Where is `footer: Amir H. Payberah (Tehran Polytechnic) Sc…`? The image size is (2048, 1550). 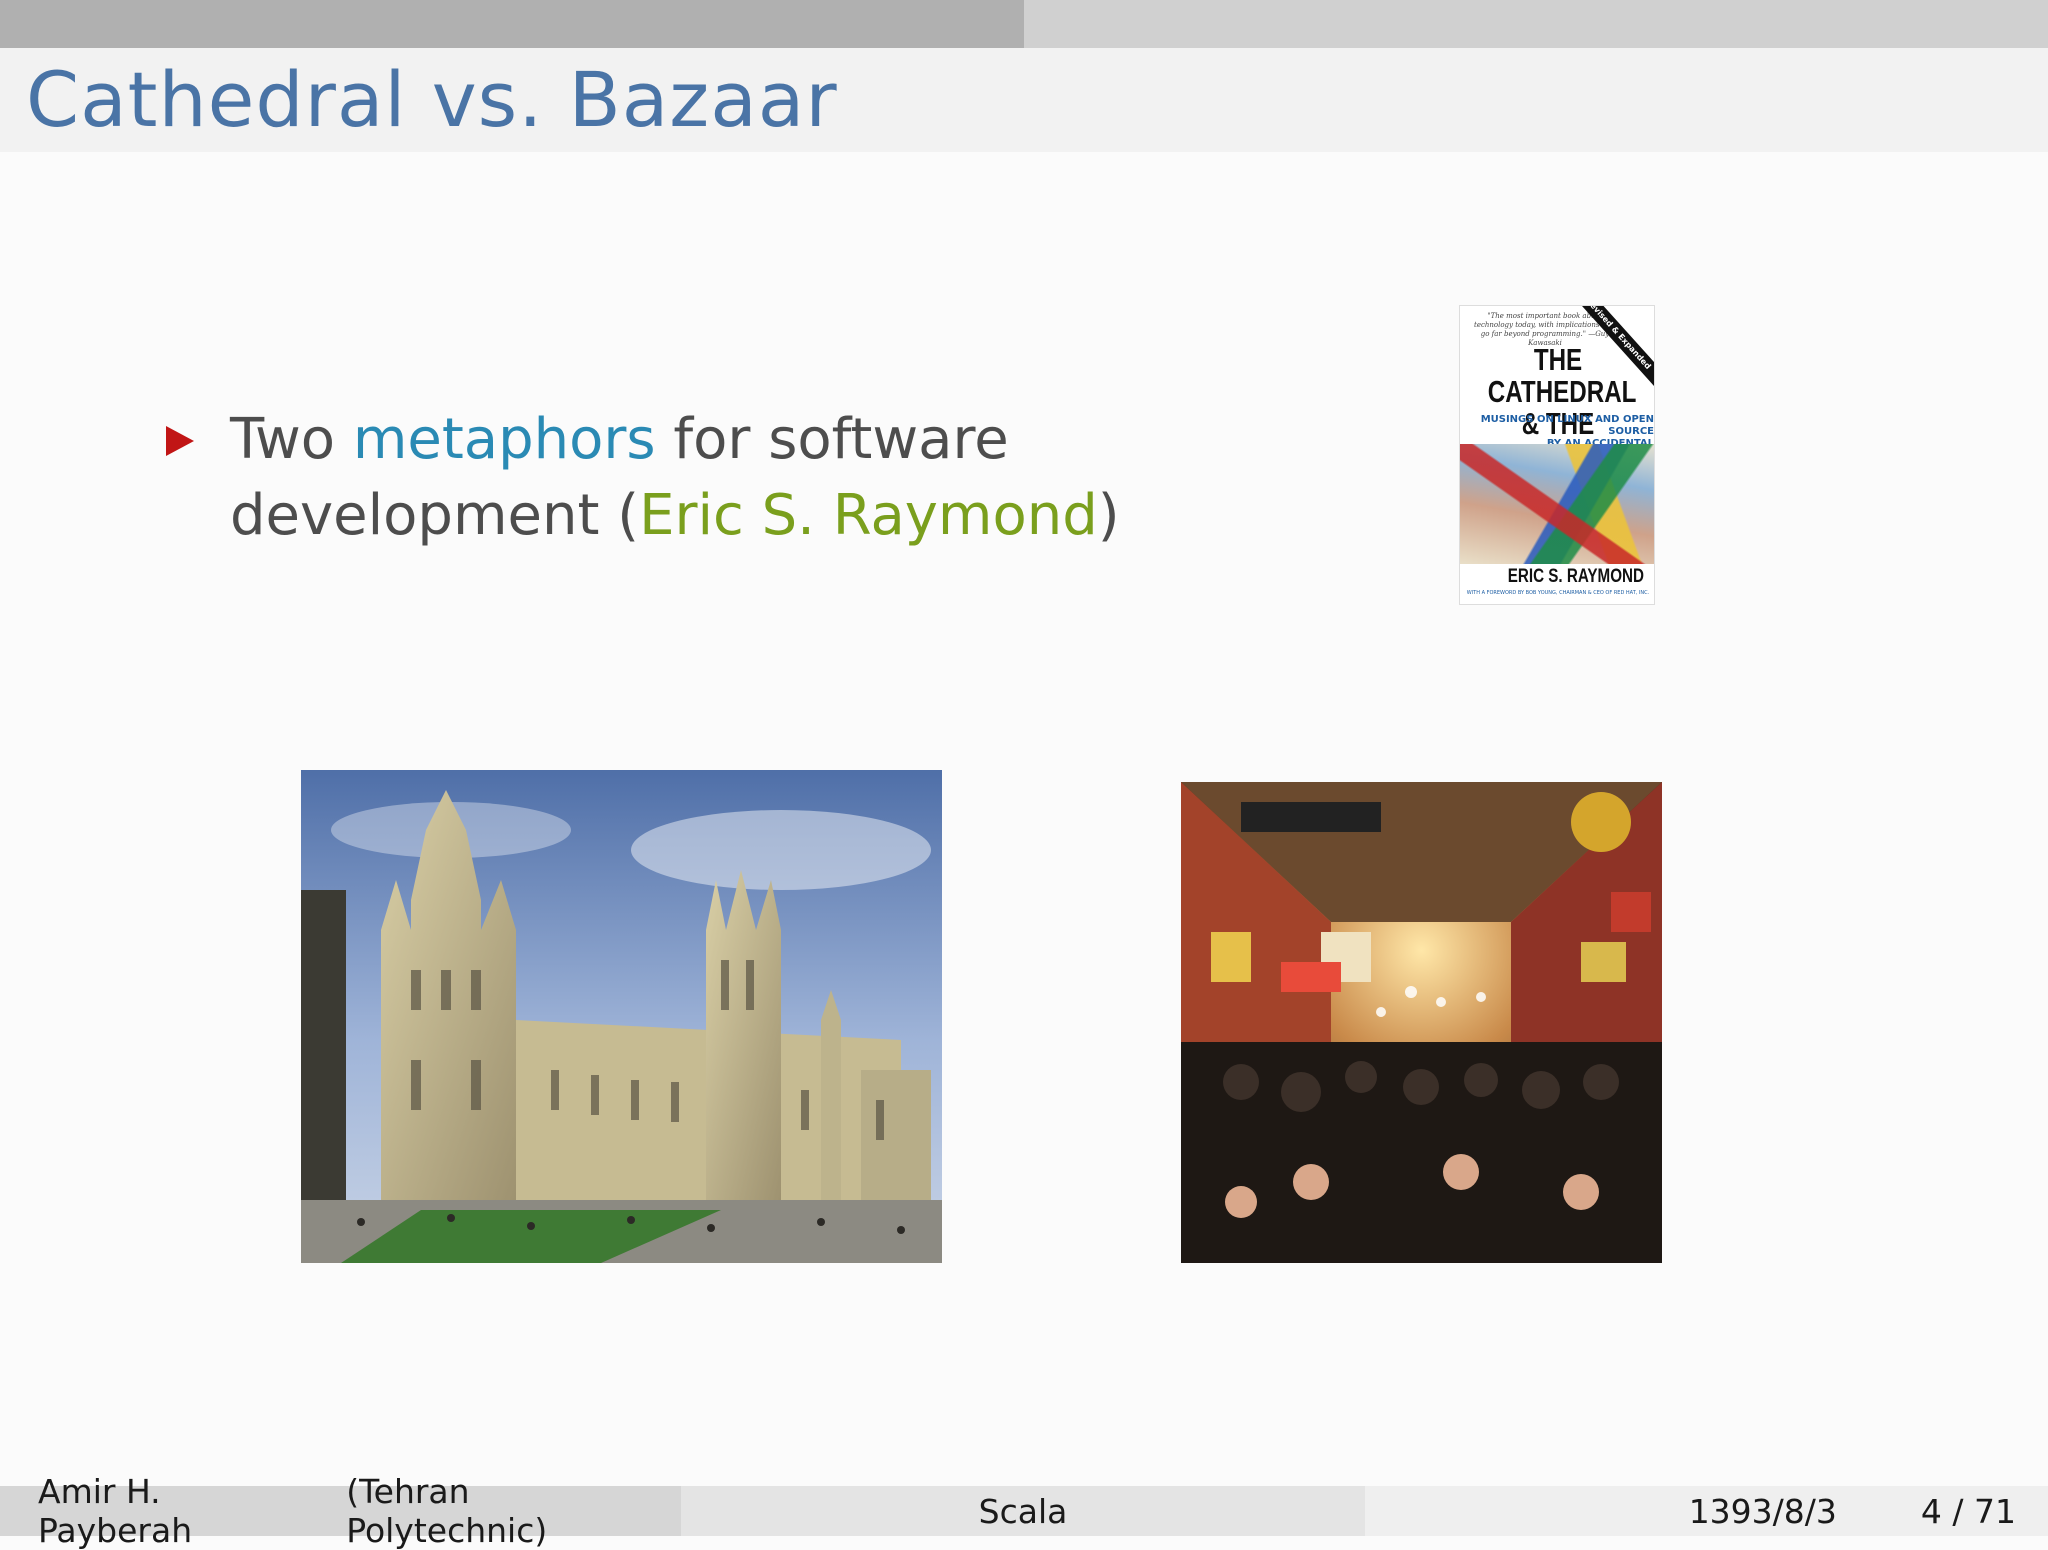 footer: Amir H. Payberah (Tehran Polytechnic) Sc… is located at coordinates (1024, 1511).